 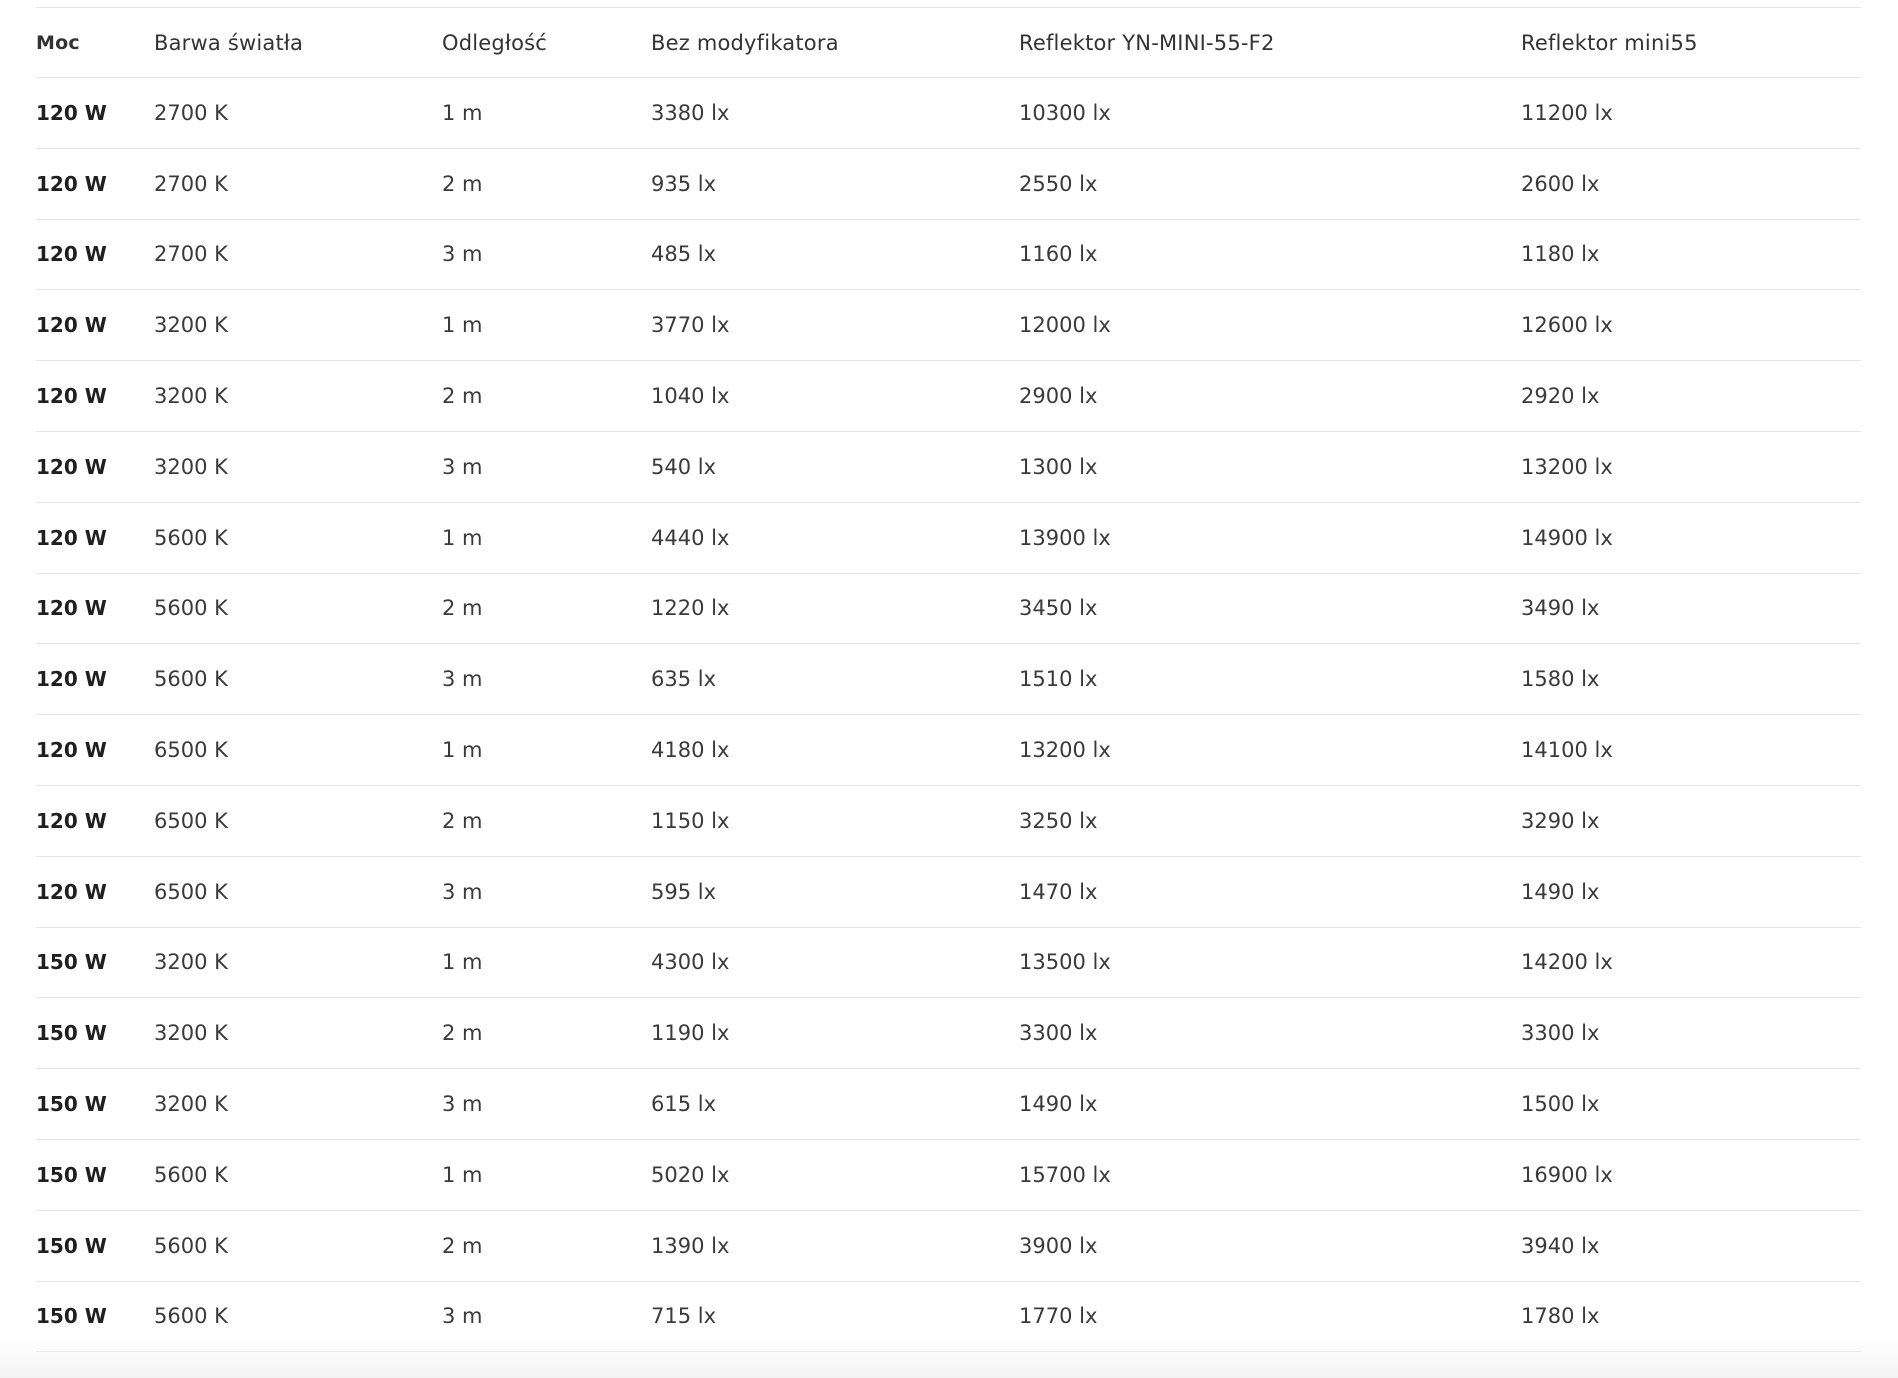 What do you see at coordinates (835, 255) in the screenshot?
I see `cell-no-modifier: 485 lx` at bounding box center [835, 255].